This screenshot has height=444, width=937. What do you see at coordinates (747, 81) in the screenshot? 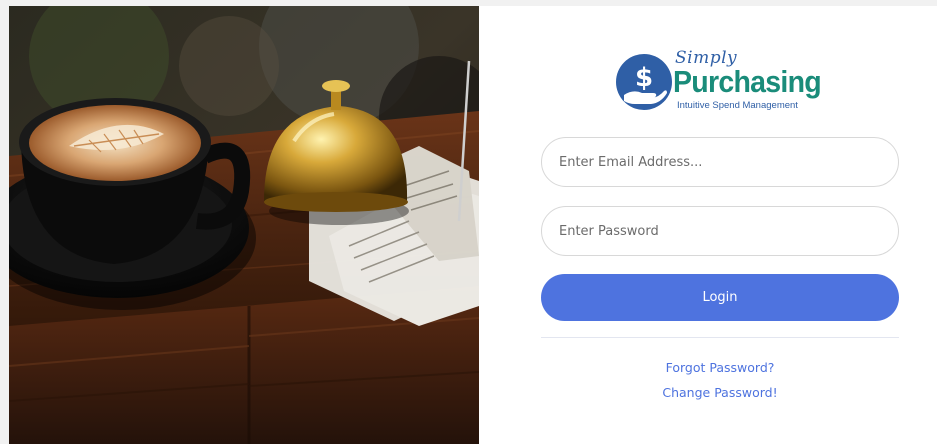
I see `logo-purchasing-text: Purchasing` at bounding box center [747, 81].